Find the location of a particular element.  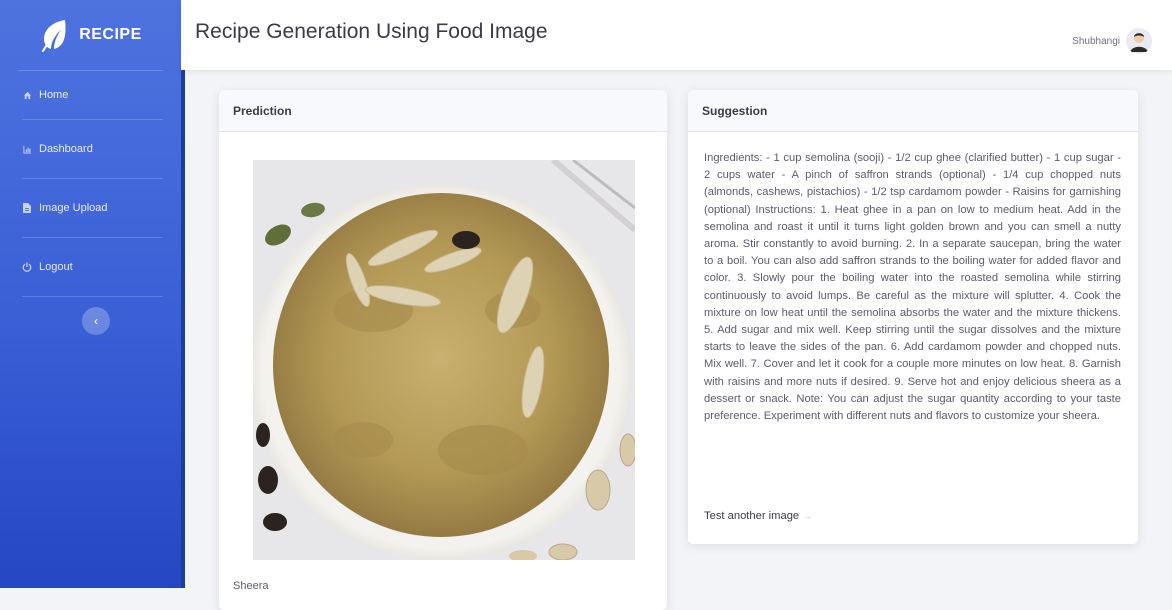

brand: RECIPE is located at coordinates (90, 35).